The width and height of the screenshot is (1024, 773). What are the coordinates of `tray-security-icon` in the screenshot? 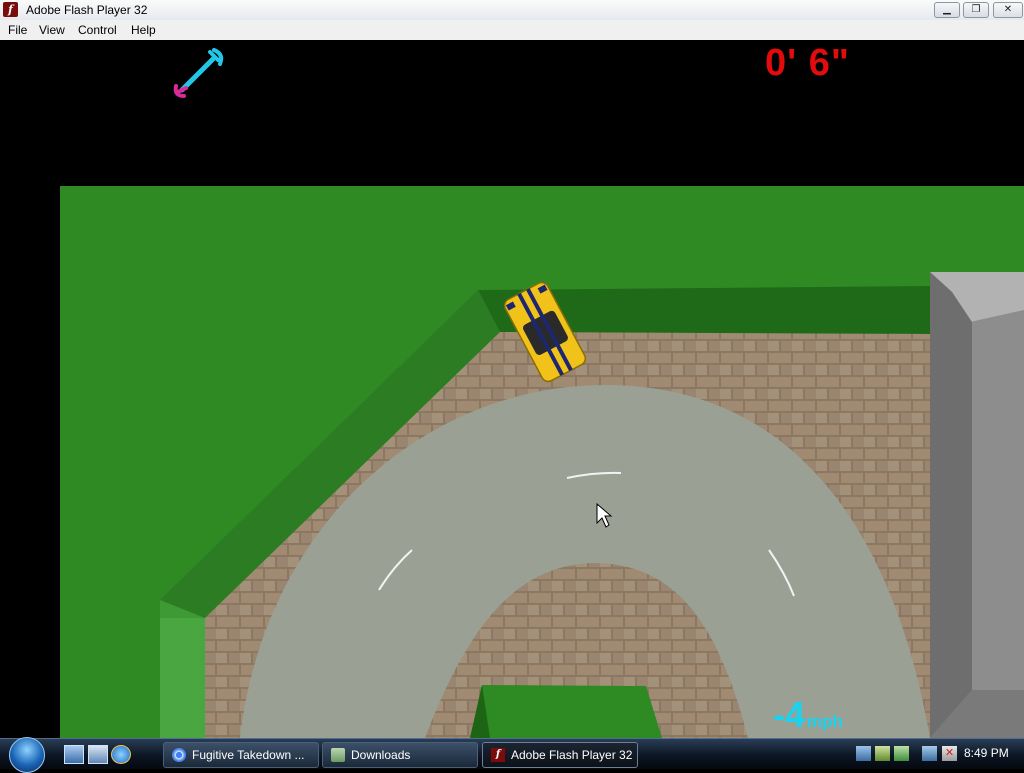 It's located at (901, 753).